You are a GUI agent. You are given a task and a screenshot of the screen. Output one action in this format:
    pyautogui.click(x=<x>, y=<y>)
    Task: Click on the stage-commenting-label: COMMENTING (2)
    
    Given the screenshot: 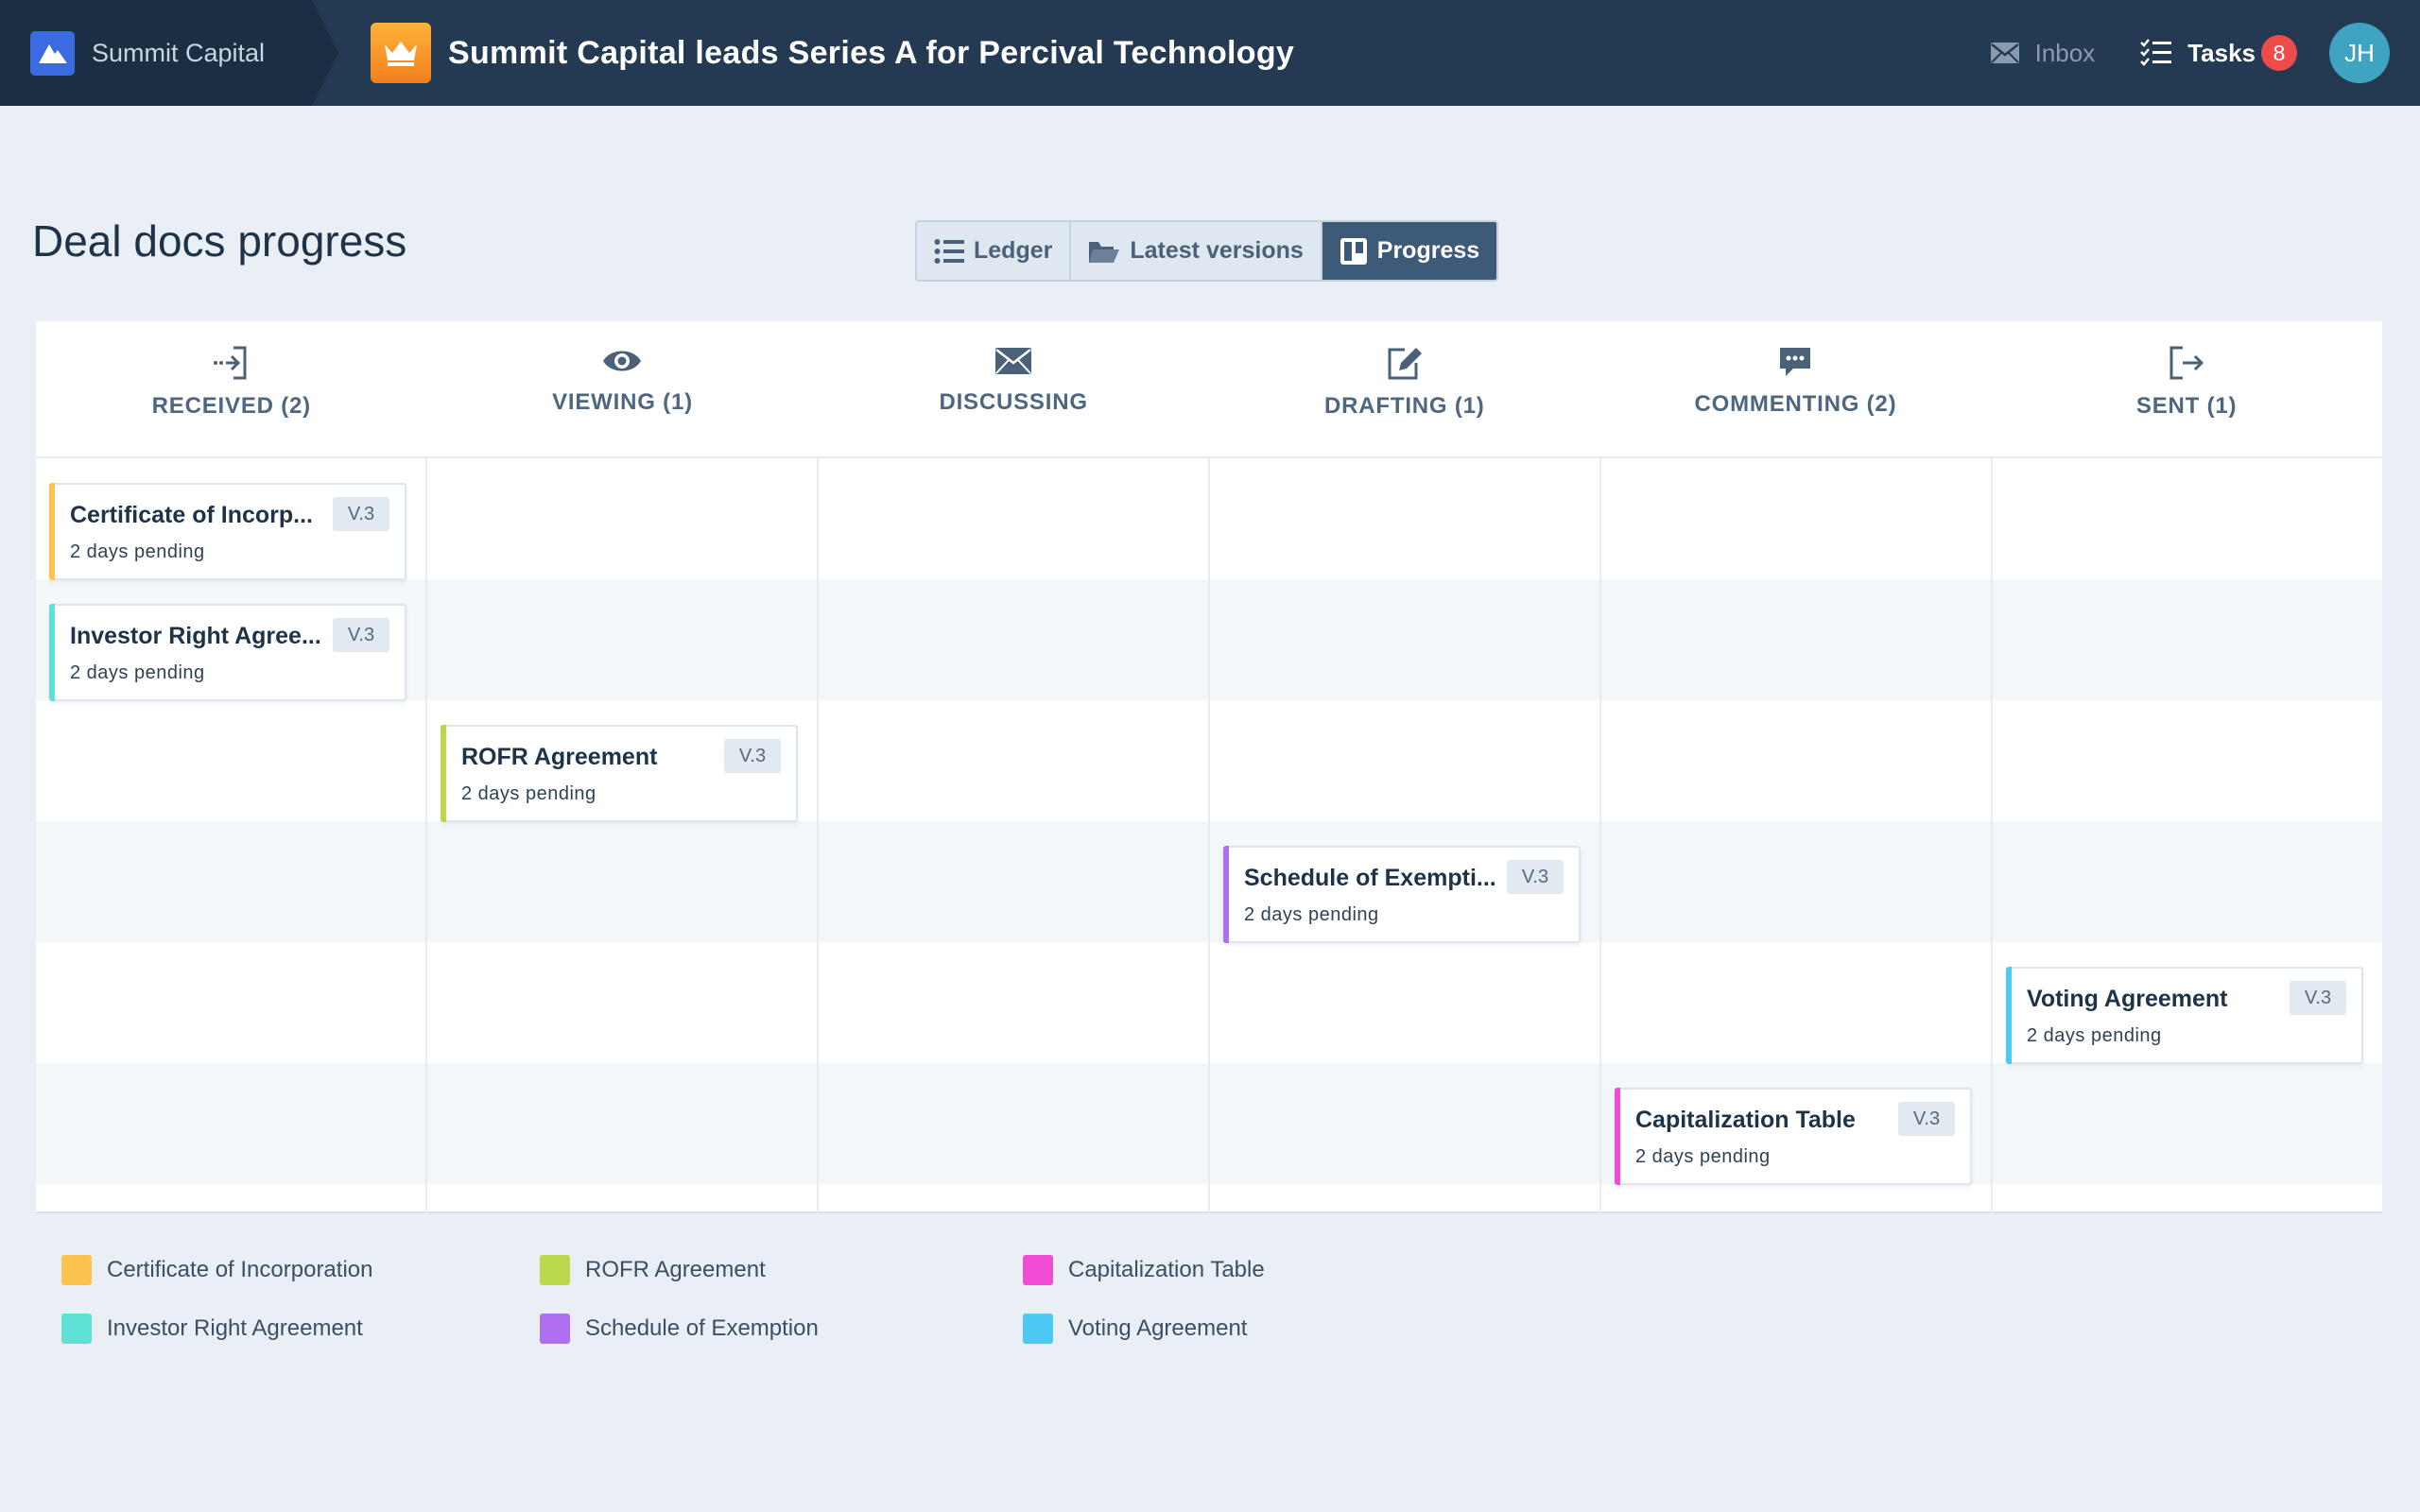 What is the action you would take?
    pyautogui.click(x=1795, y=404)
    